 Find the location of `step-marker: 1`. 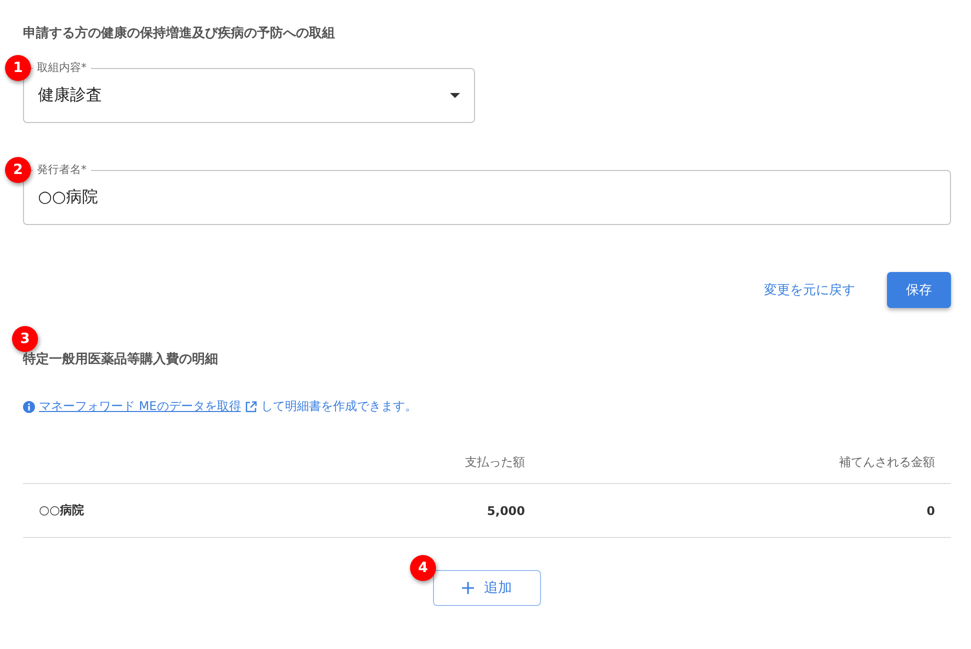

step-marker: 1 is located at coordinates (18, 68).